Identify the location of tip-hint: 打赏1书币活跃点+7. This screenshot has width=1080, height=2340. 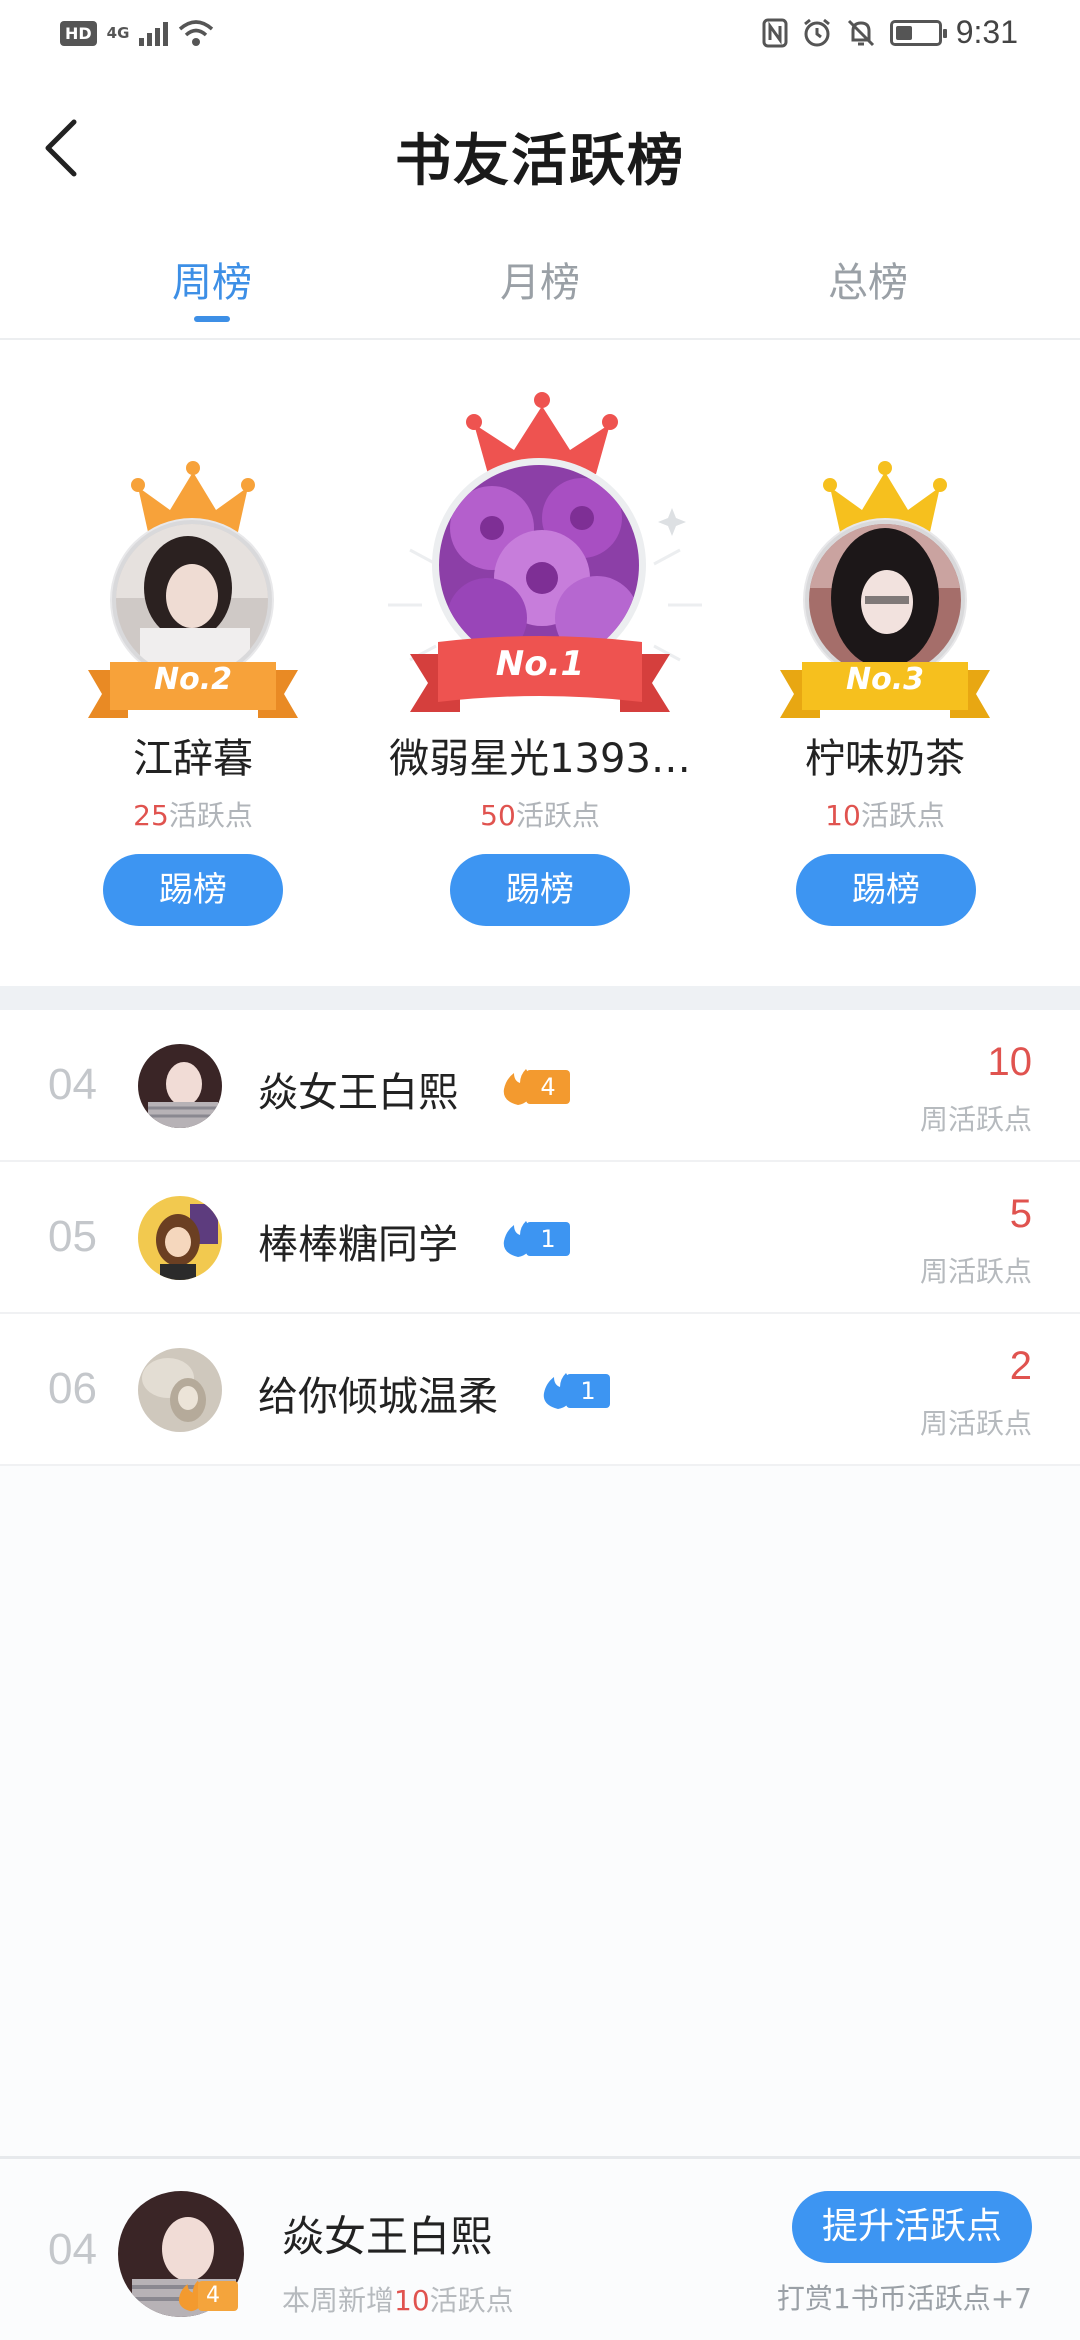
(904, 2298).